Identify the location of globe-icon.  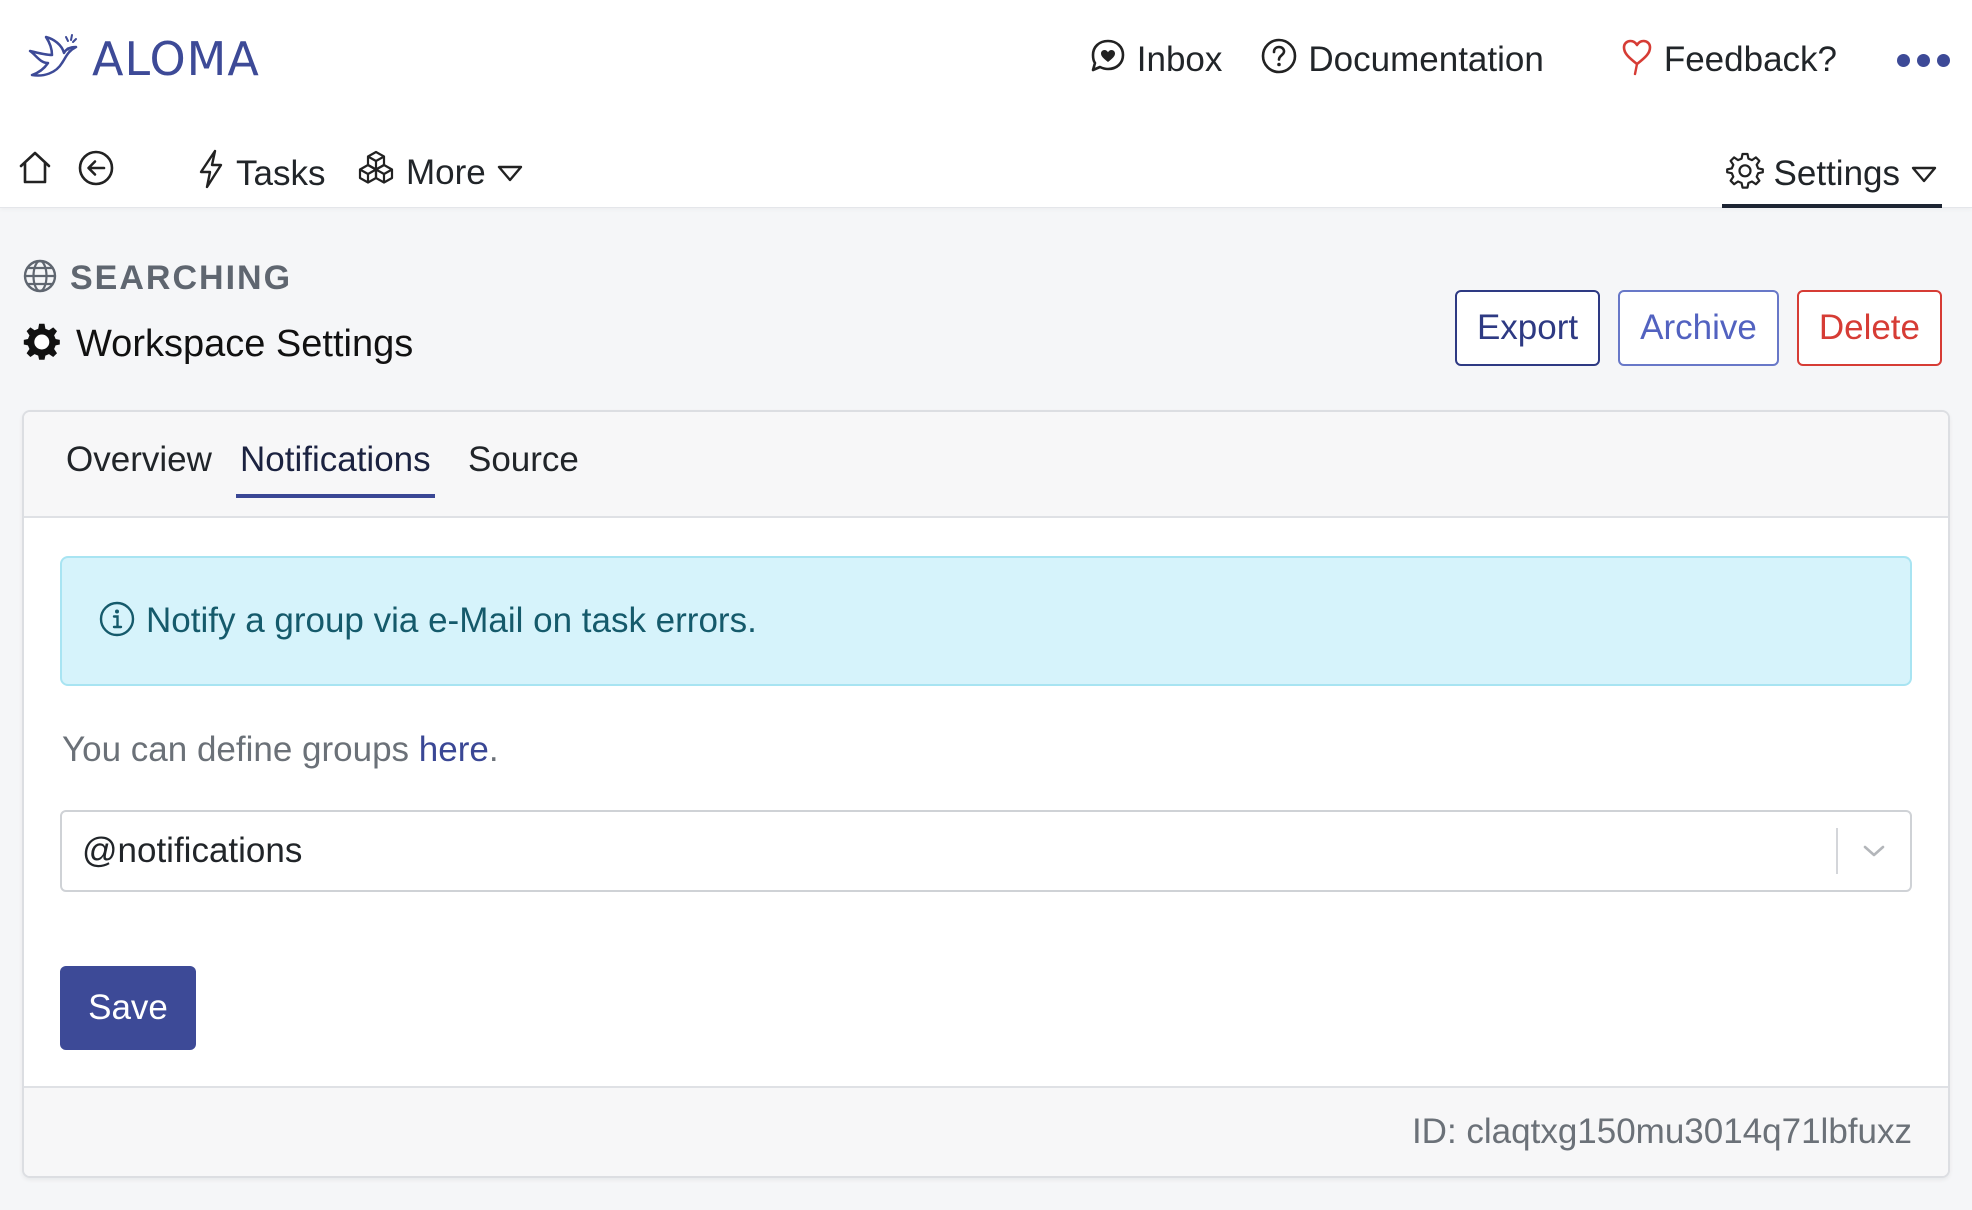
(40, 278).